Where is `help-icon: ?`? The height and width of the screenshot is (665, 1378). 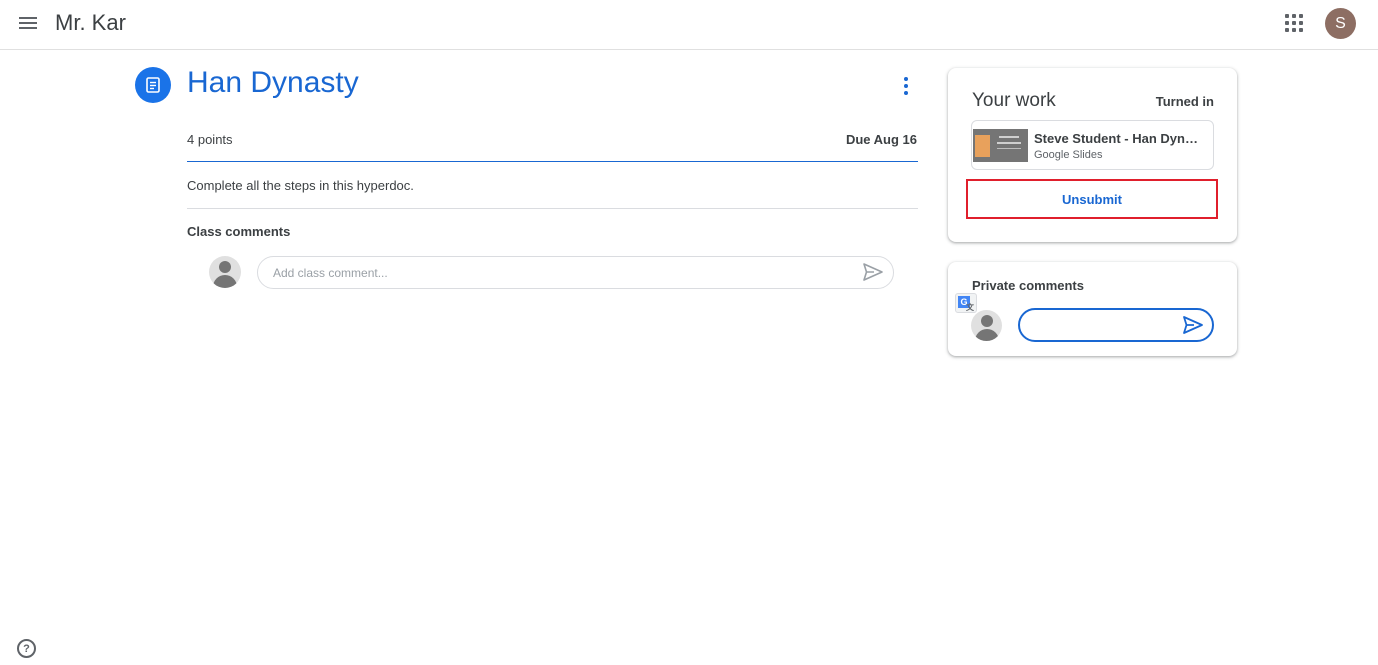 help-icon: ? is located at coordinates (26, 648).